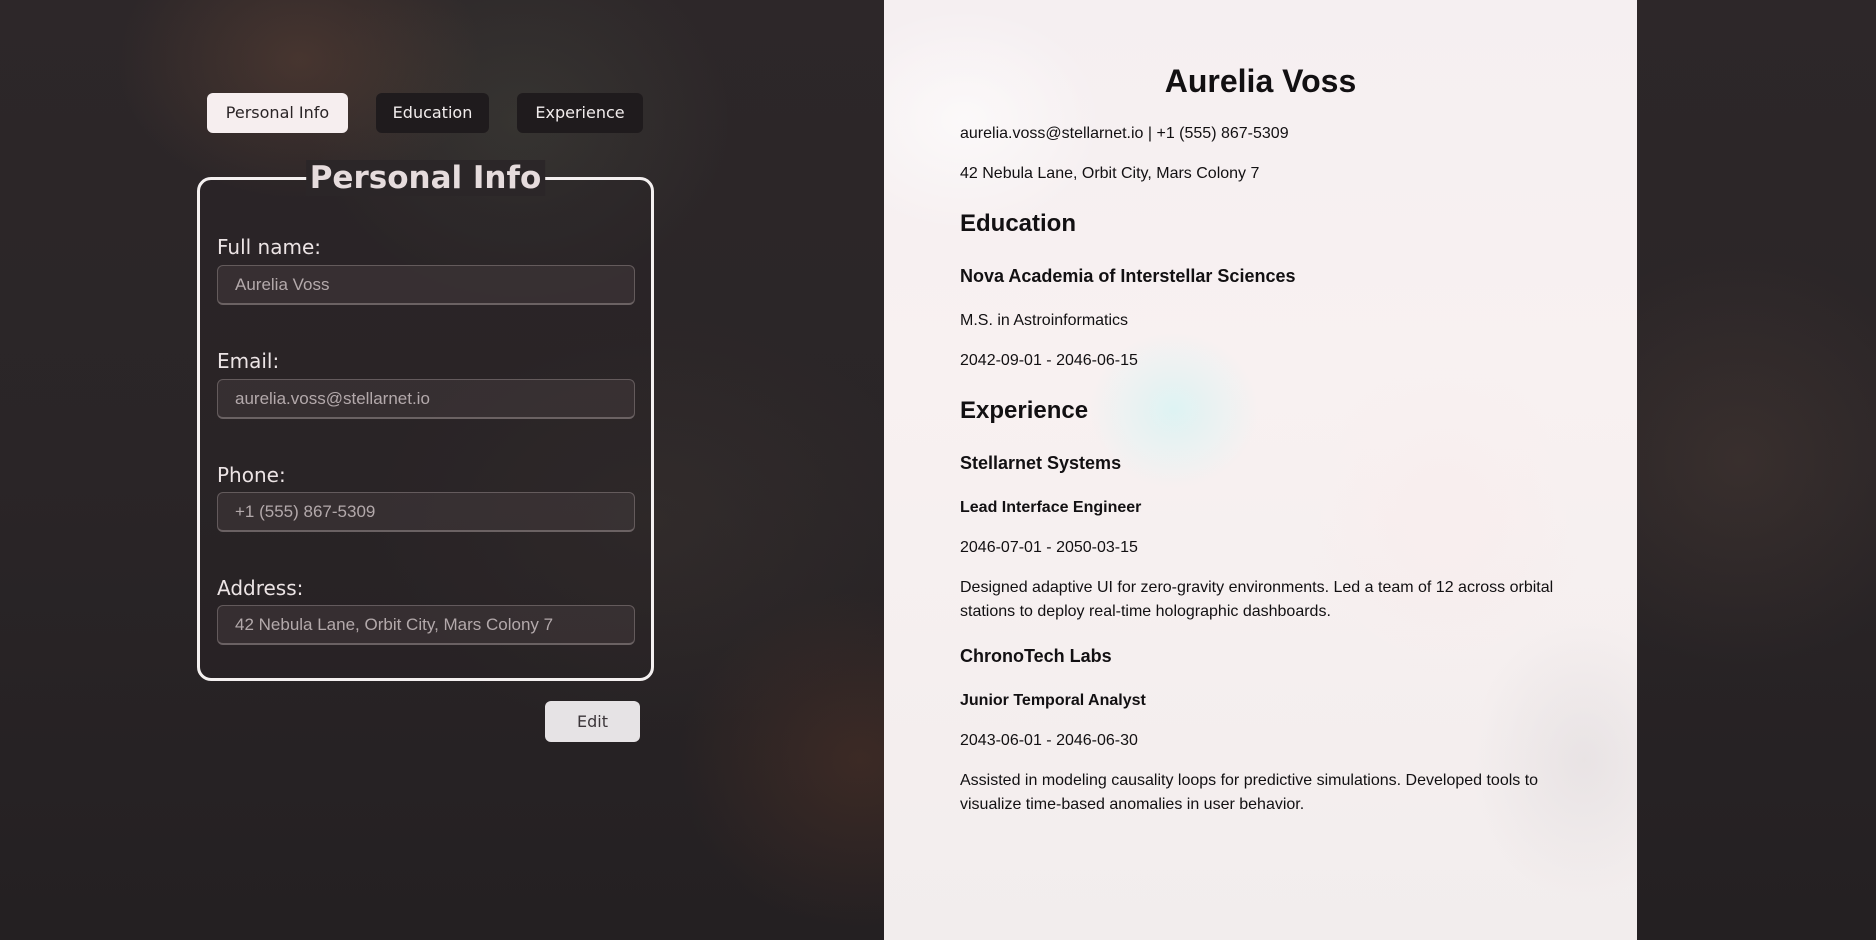 This screenshot has height=940, width=1876. I want to click on education-school: Nova Academia of Interstellar Sciences, so click(1128, 276).